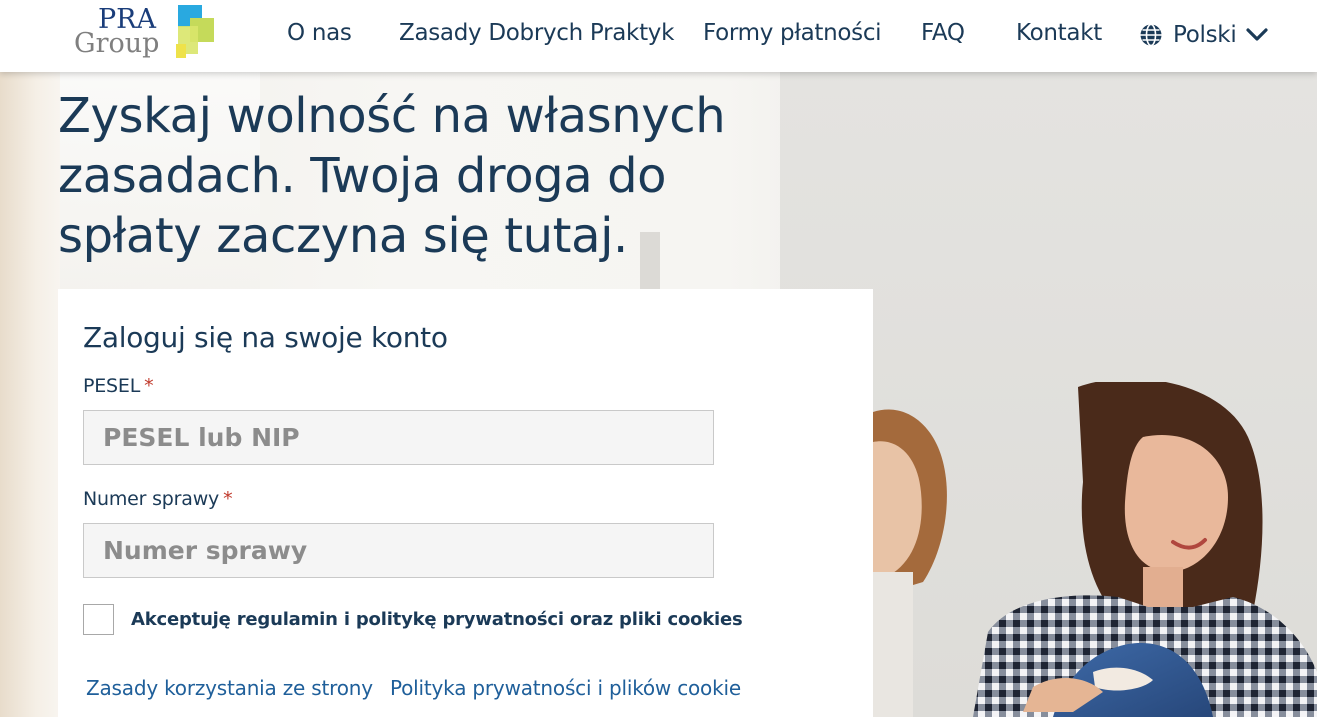  I want to click on consent-checkbox, so click(98, 619).